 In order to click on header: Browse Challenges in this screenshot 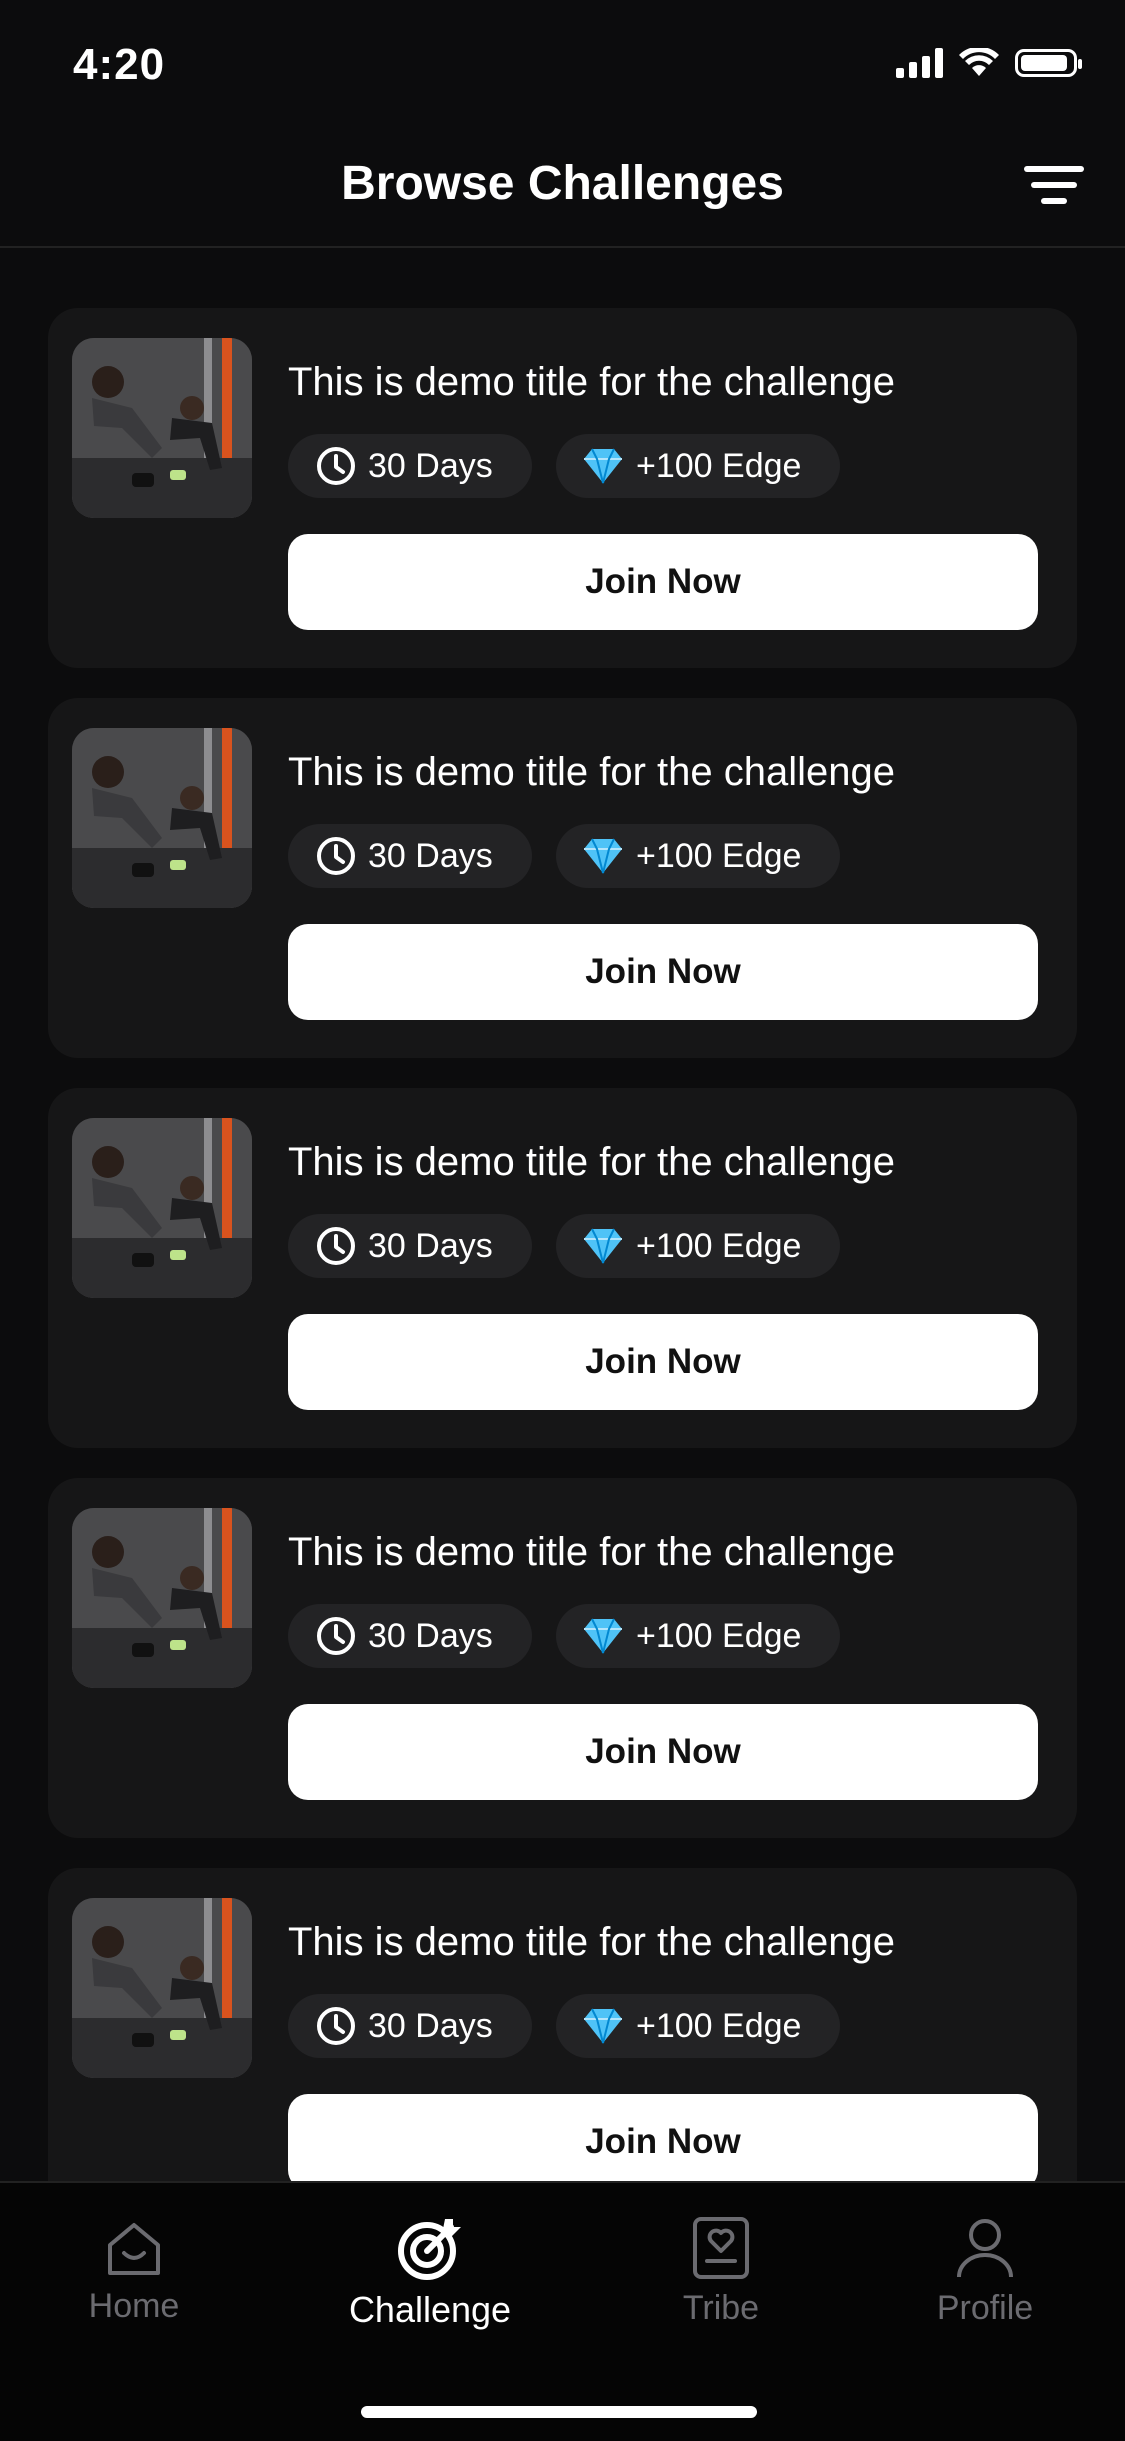, I will do `click(562, 189)`.